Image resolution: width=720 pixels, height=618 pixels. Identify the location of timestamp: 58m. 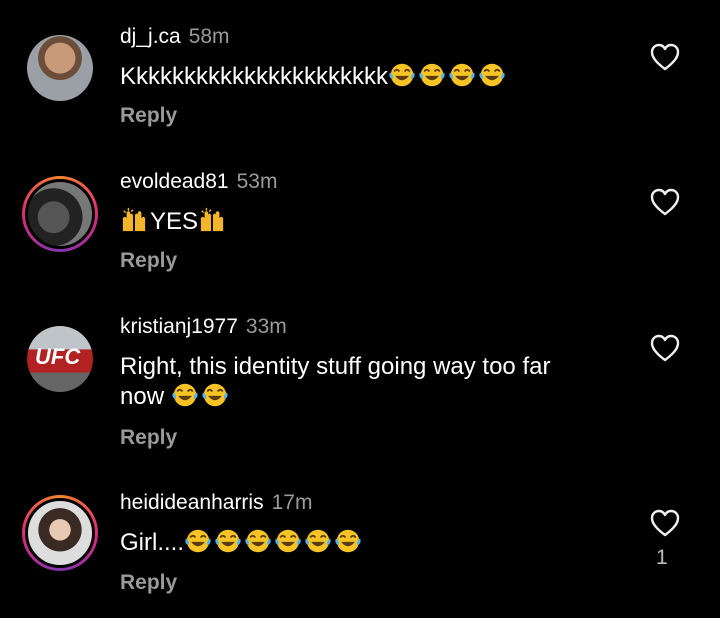
(209, 36).